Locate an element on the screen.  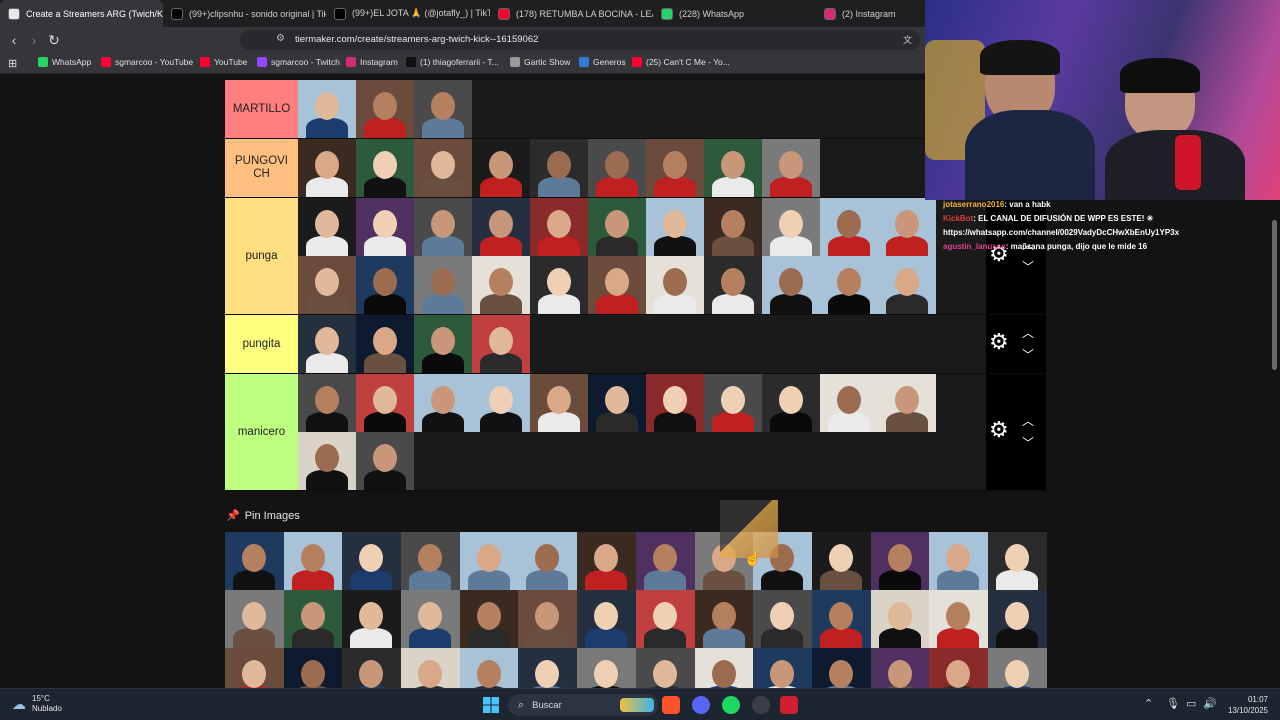
bookmark-item: WhatsApp is located at coordinates (64, 62).